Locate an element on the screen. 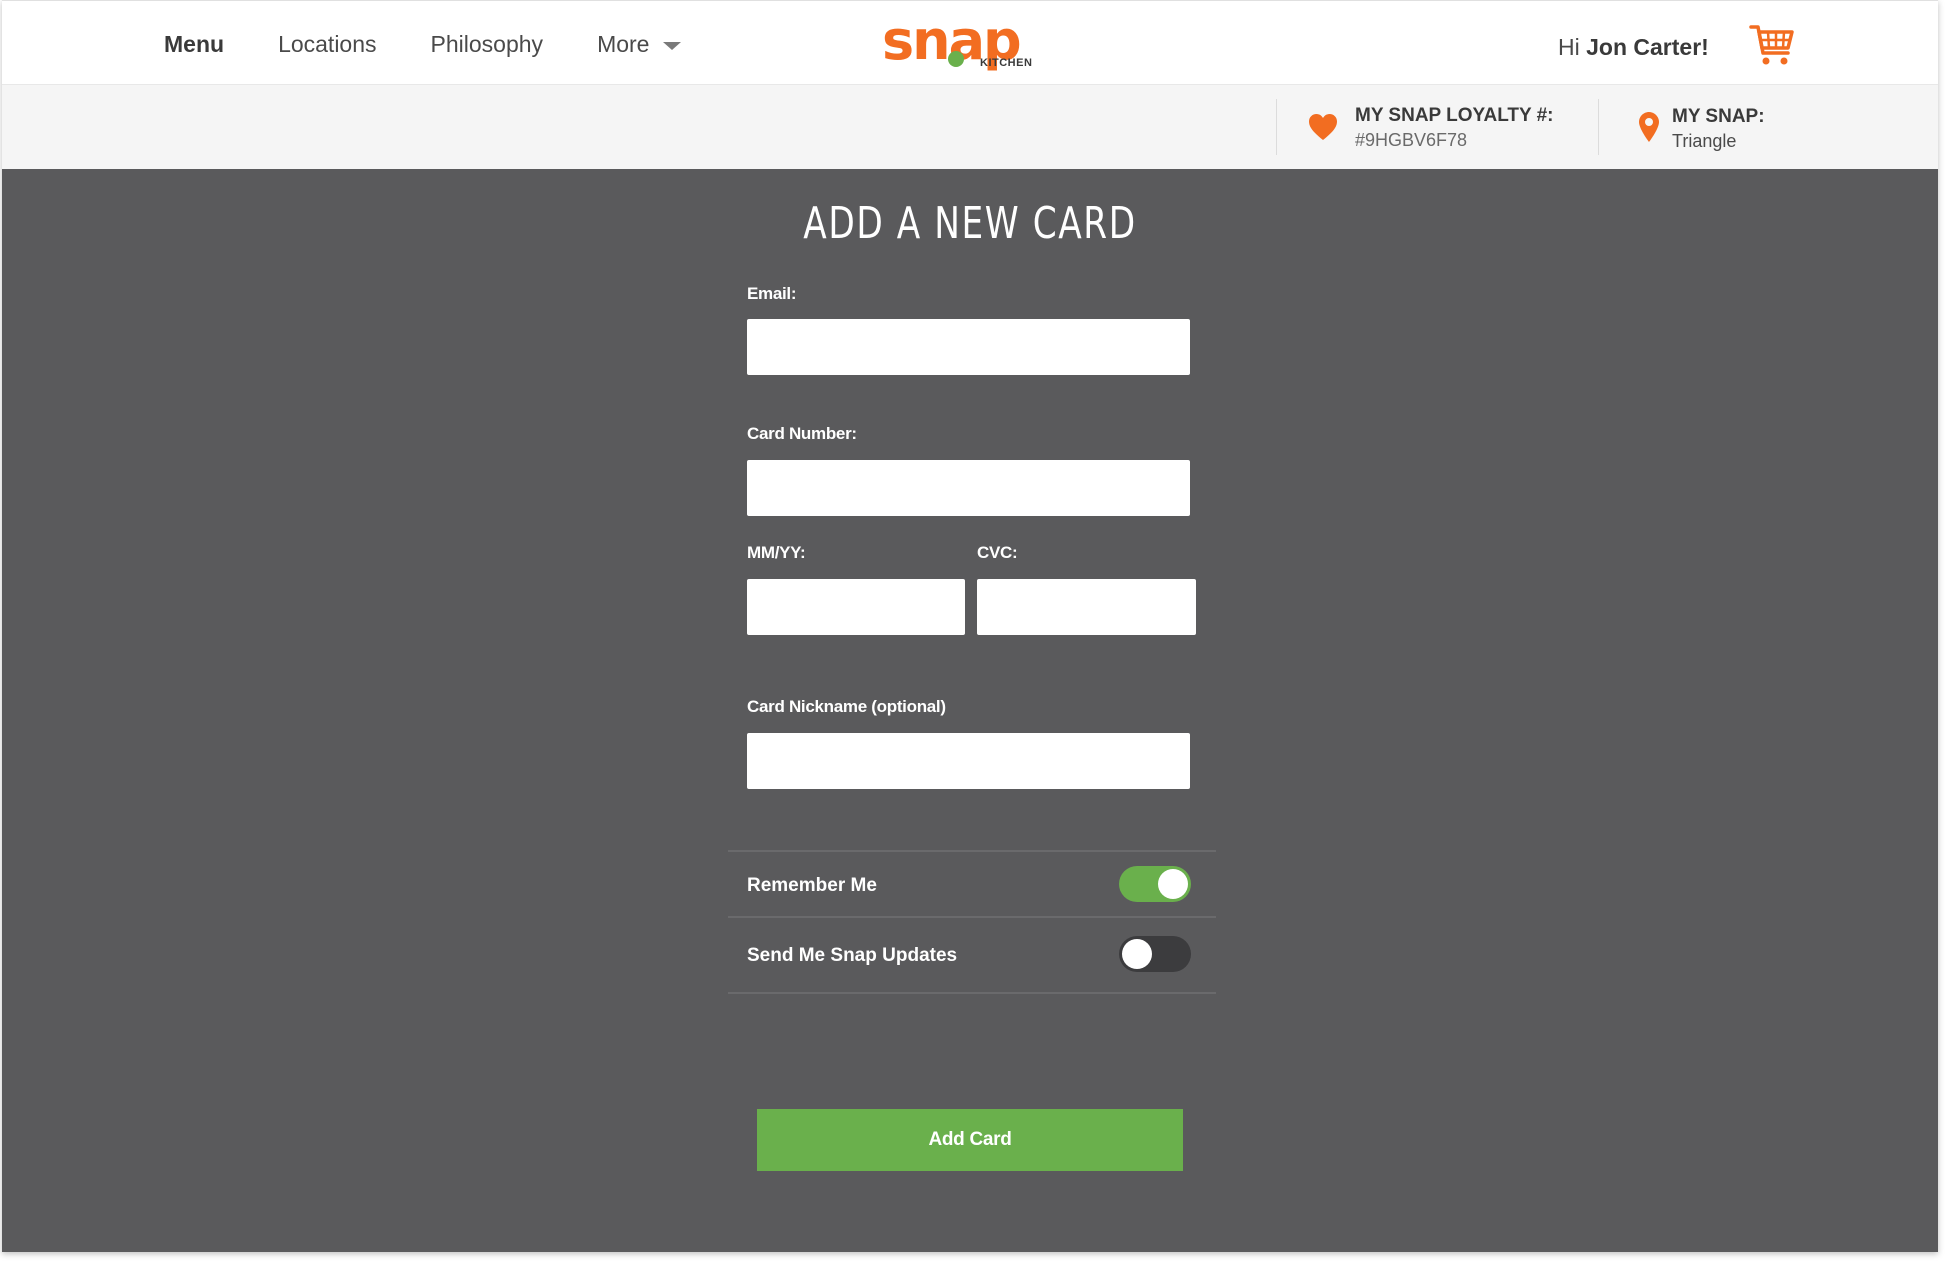  logo-subtext: KITCHEN is located at coordinates (1006, 63).